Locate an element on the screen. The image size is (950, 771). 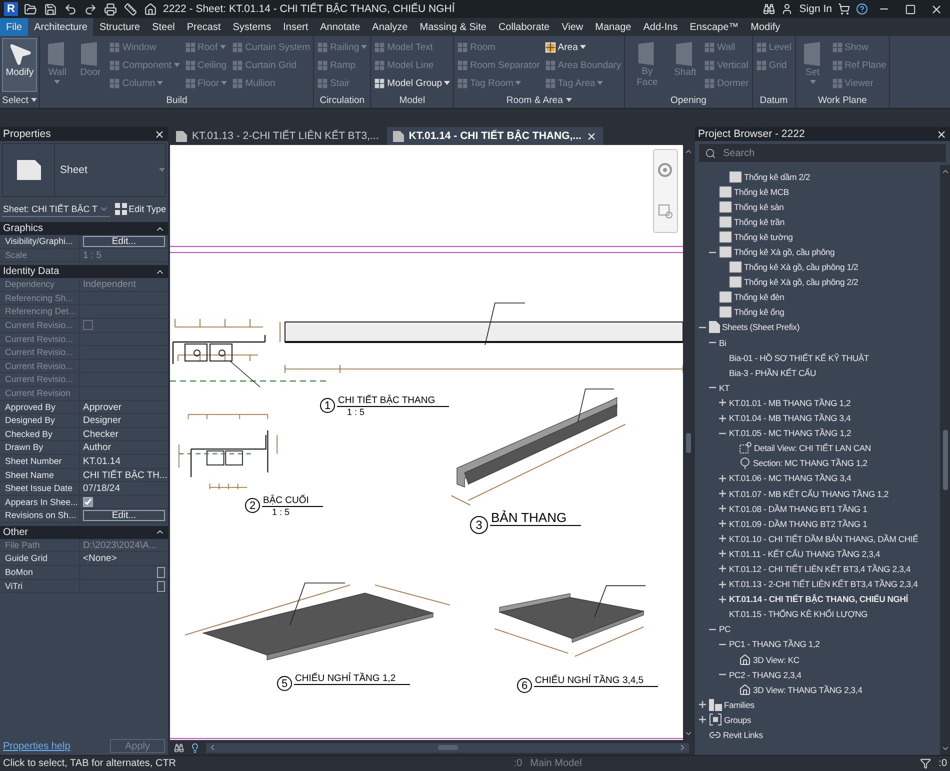
tree-item: Thống kê tường is located at coordinates (763, 237).